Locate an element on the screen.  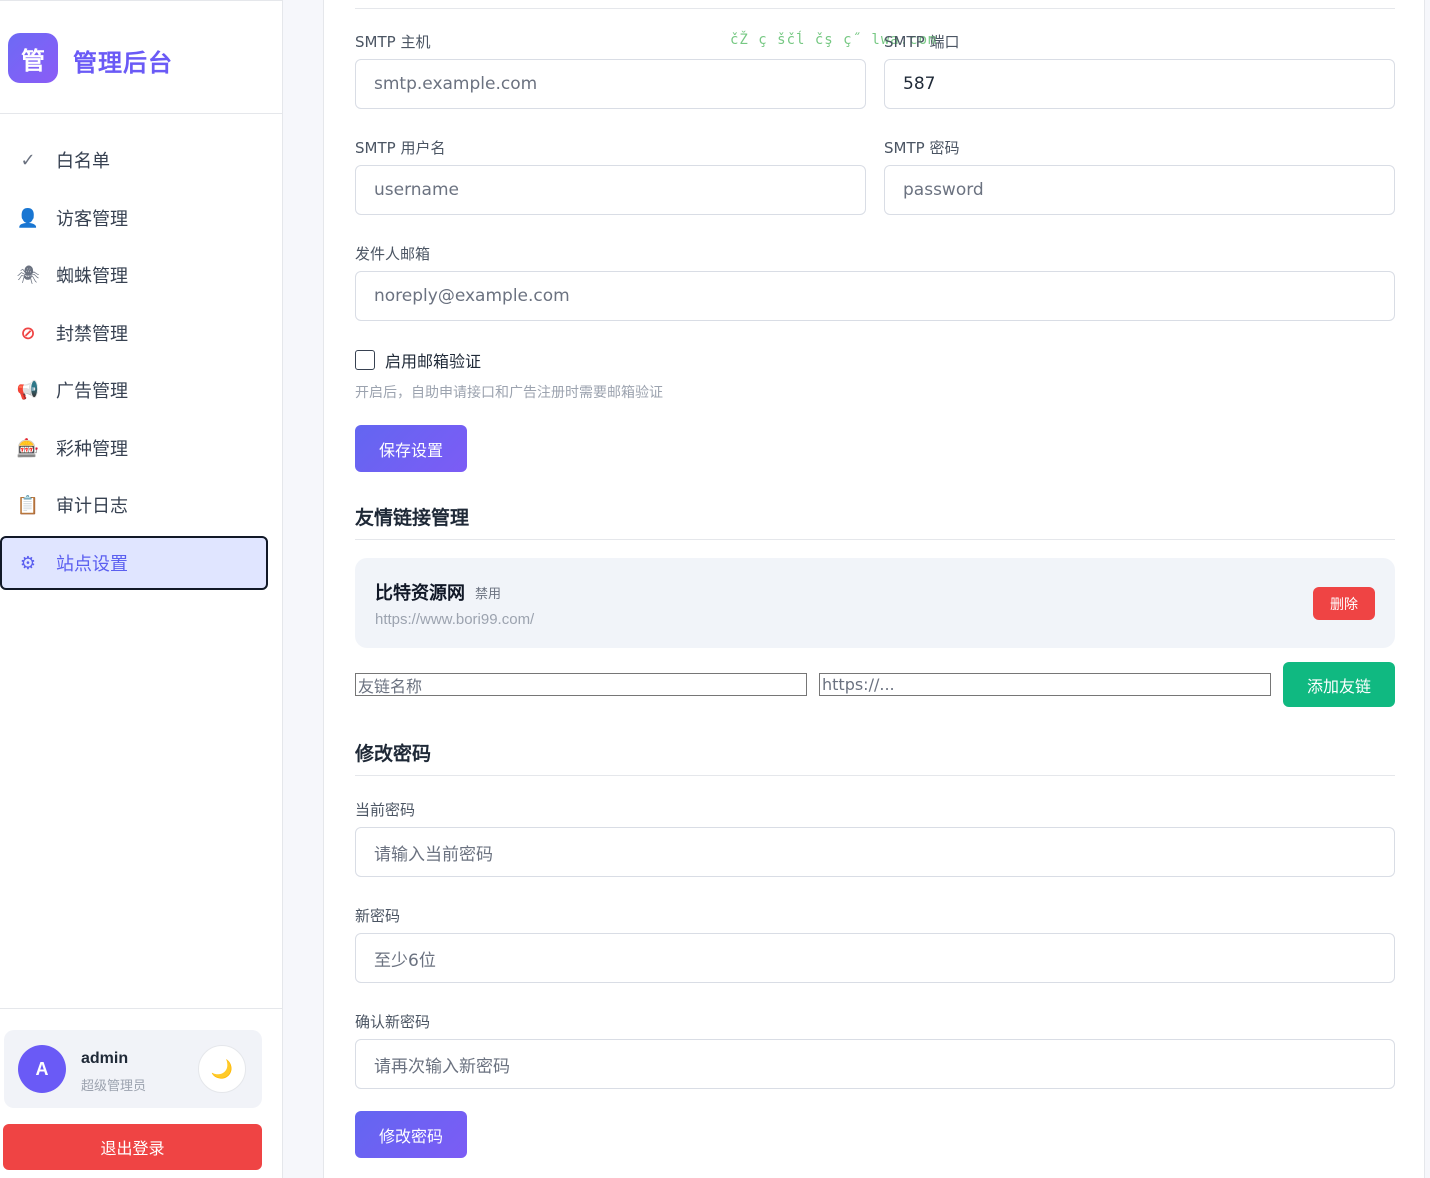
save-settings-button: 保存设置 is located at coordinates (411, 448).